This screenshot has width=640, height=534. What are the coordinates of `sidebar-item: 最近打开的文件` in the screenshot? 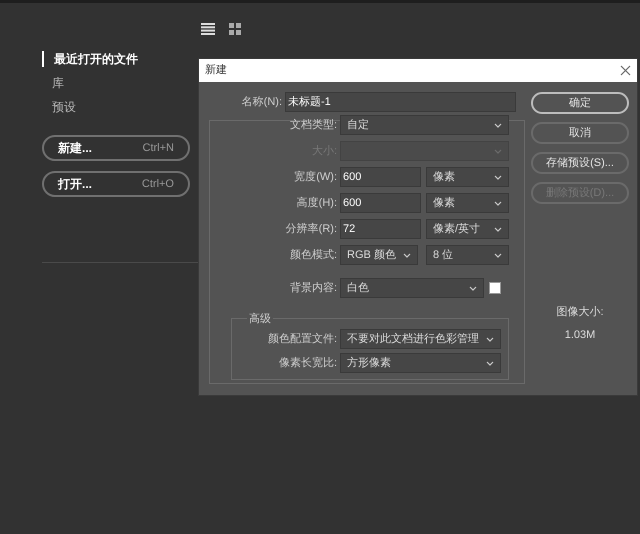 It's located at (117, 59).